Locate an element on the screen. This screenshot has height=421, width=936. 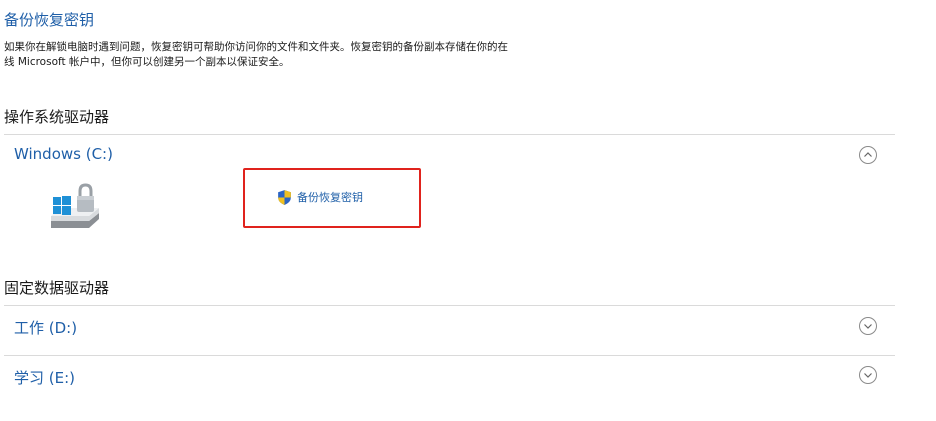
drive-c-name: Windows (C:) is located at coordinates (63, 154).